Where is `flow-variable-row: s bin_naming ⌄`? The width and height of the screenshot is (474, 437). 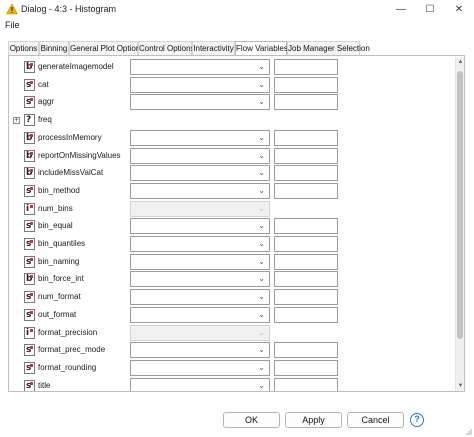
flow-variable-row: s bin_naming ⌄ is located at coordinates (232, 262).